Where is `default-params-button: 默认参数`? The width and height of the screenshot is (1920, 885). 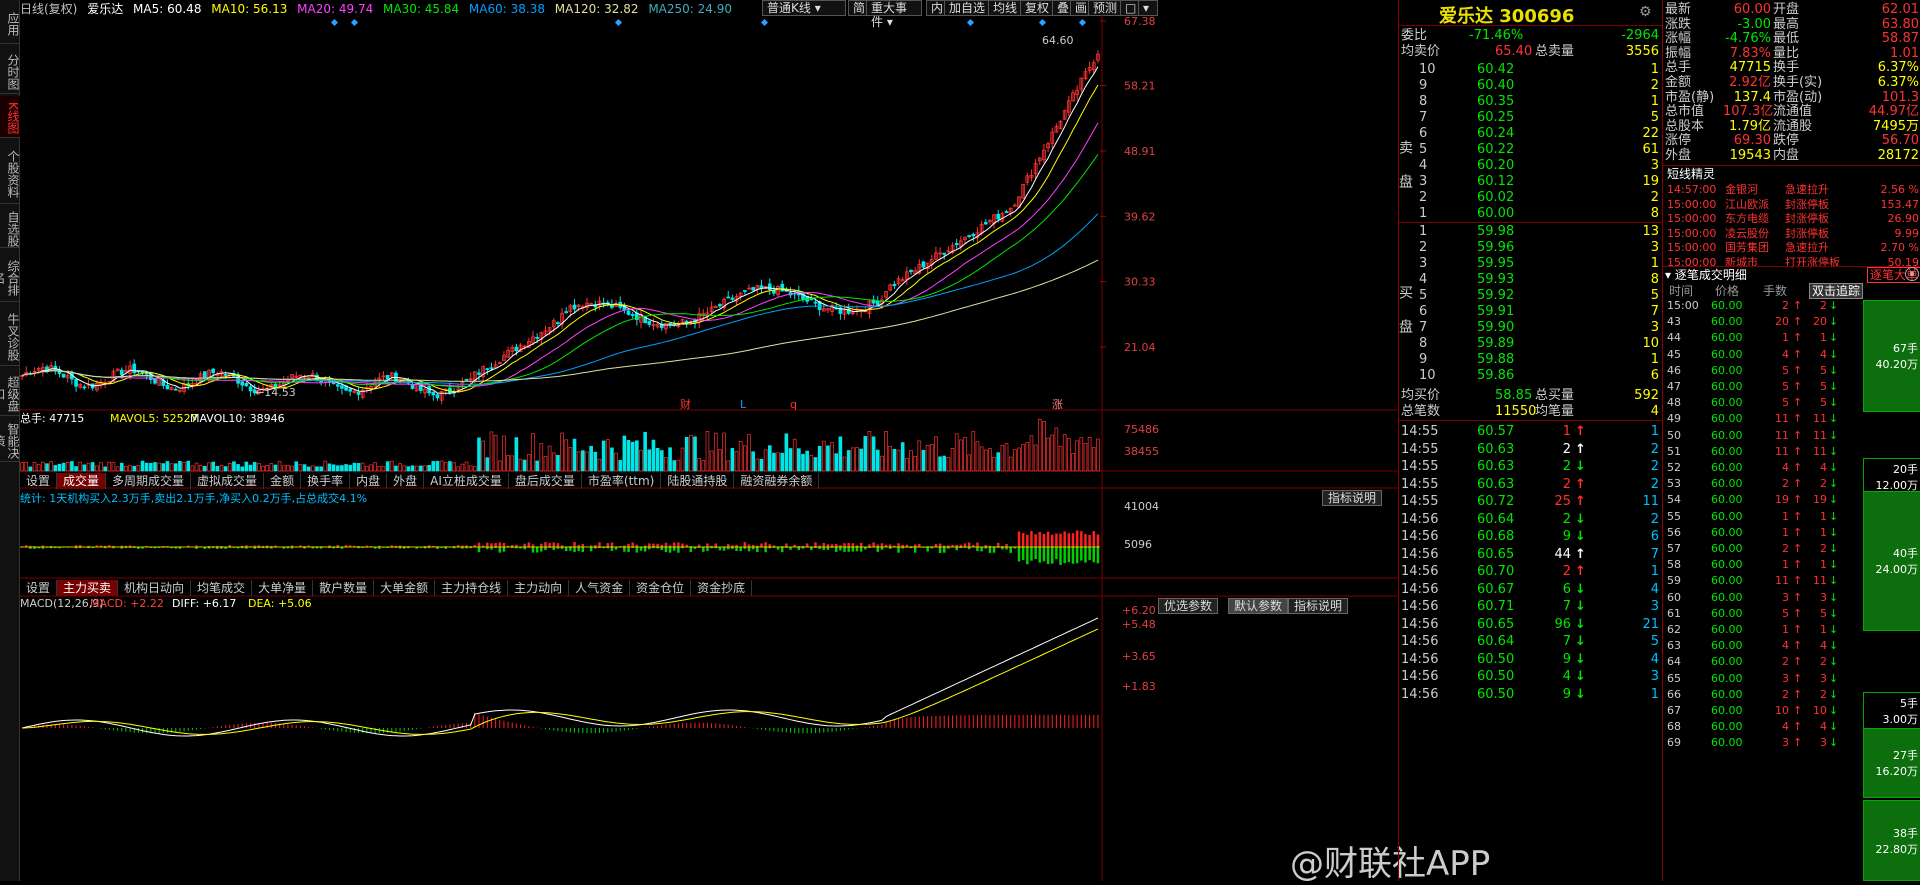 default-params-button: 默认参数 is located at coordinates (1258, 606).